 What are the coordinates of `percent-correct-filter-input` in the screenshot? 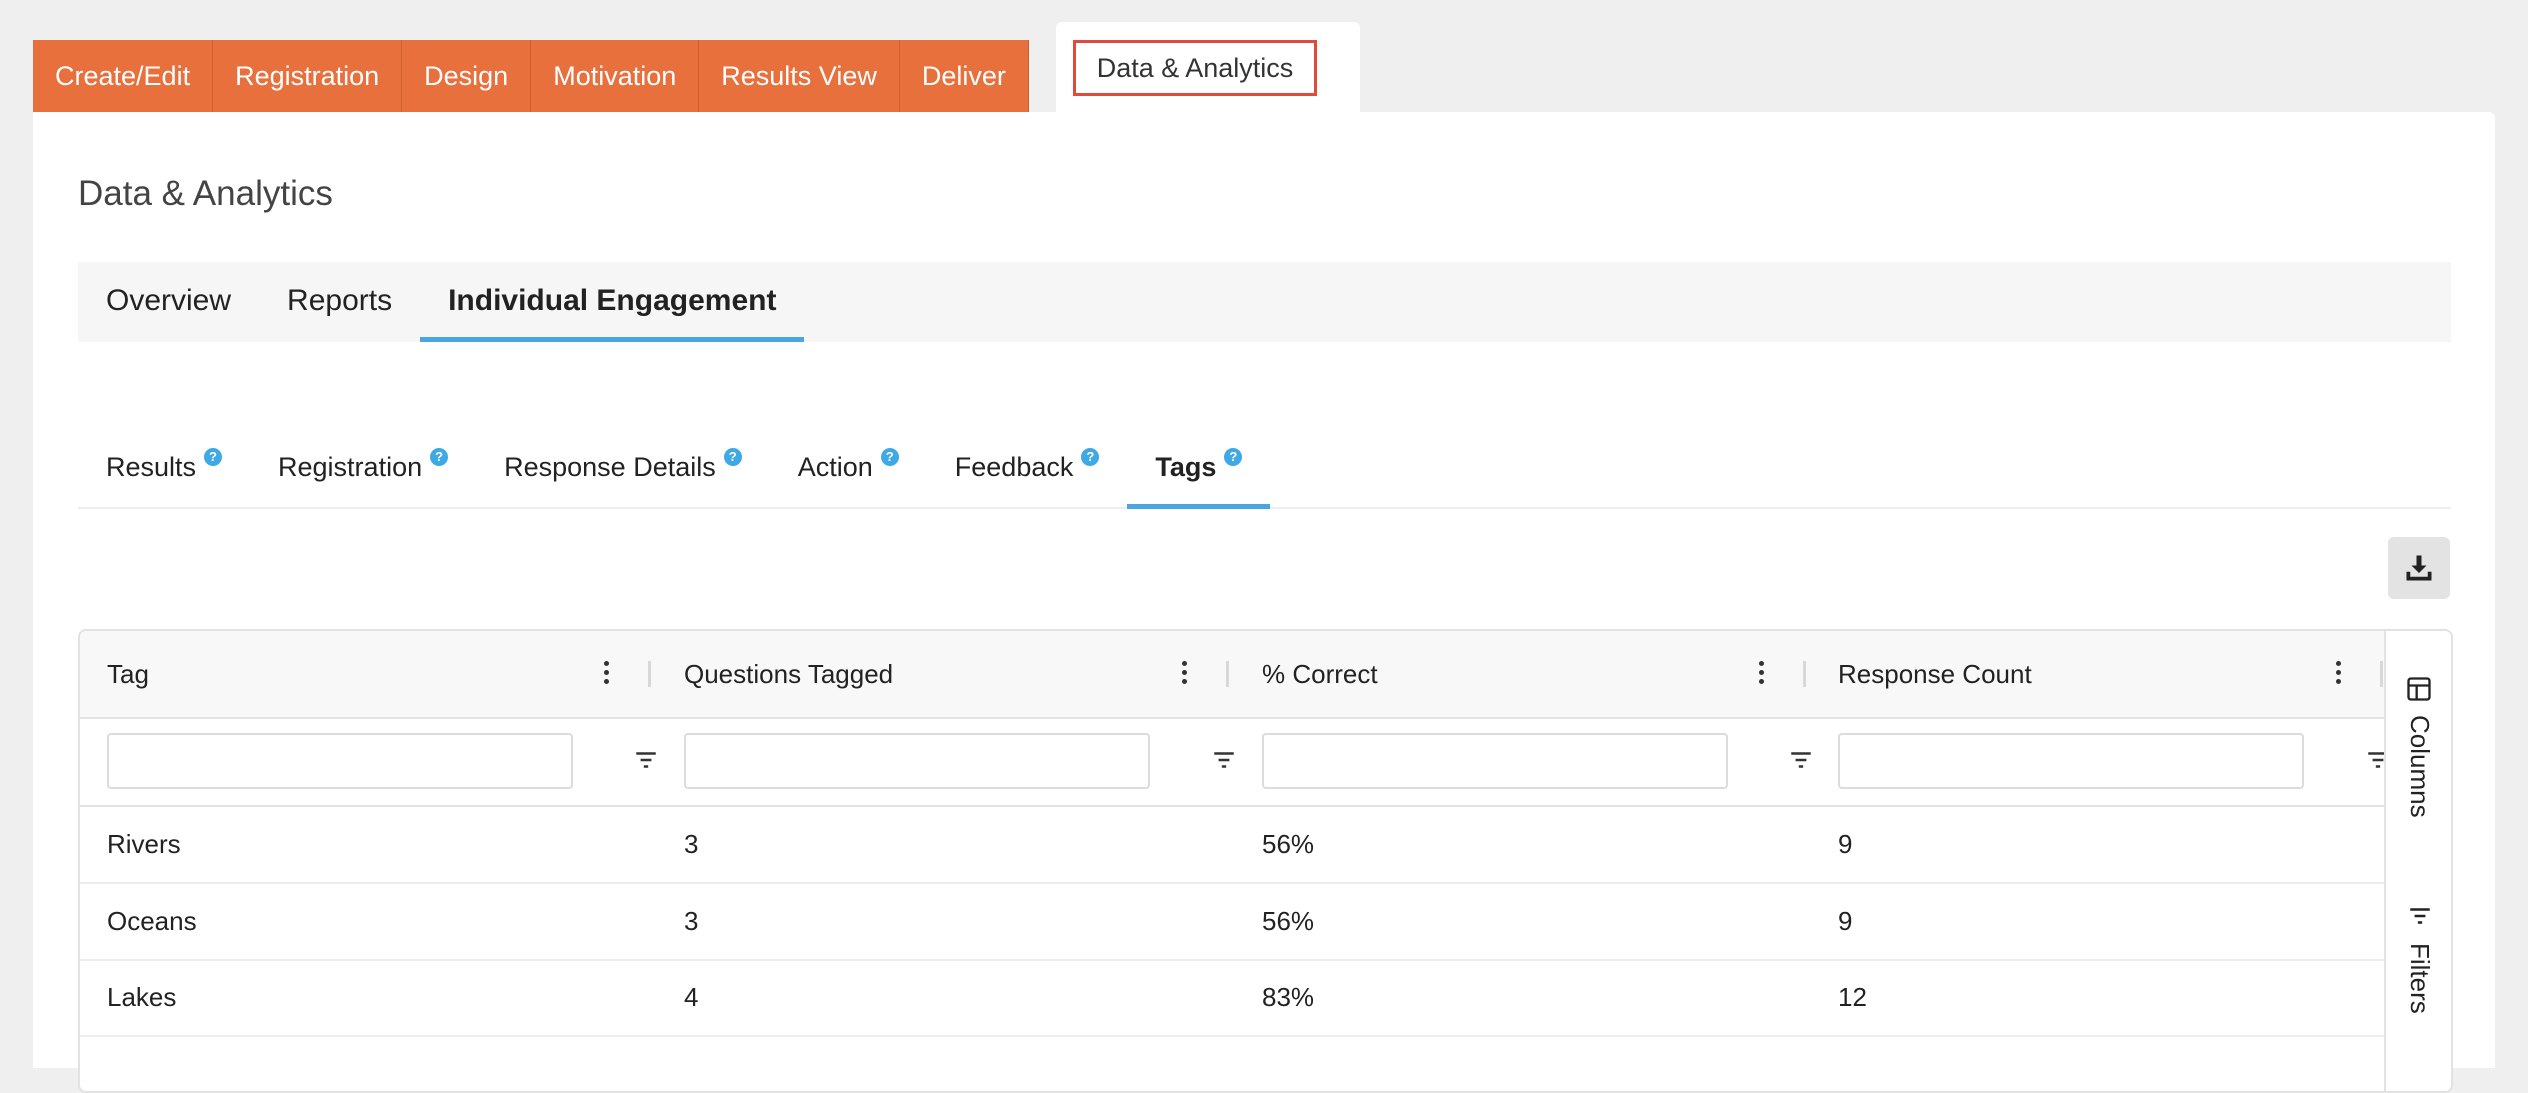 It's located at (1495, 761).